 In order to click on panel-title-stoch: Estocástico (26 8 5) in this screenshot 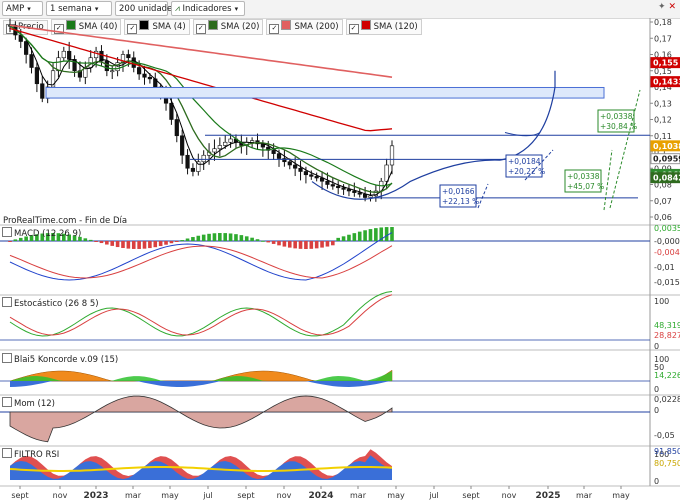, I will do `click(50, 303)`.